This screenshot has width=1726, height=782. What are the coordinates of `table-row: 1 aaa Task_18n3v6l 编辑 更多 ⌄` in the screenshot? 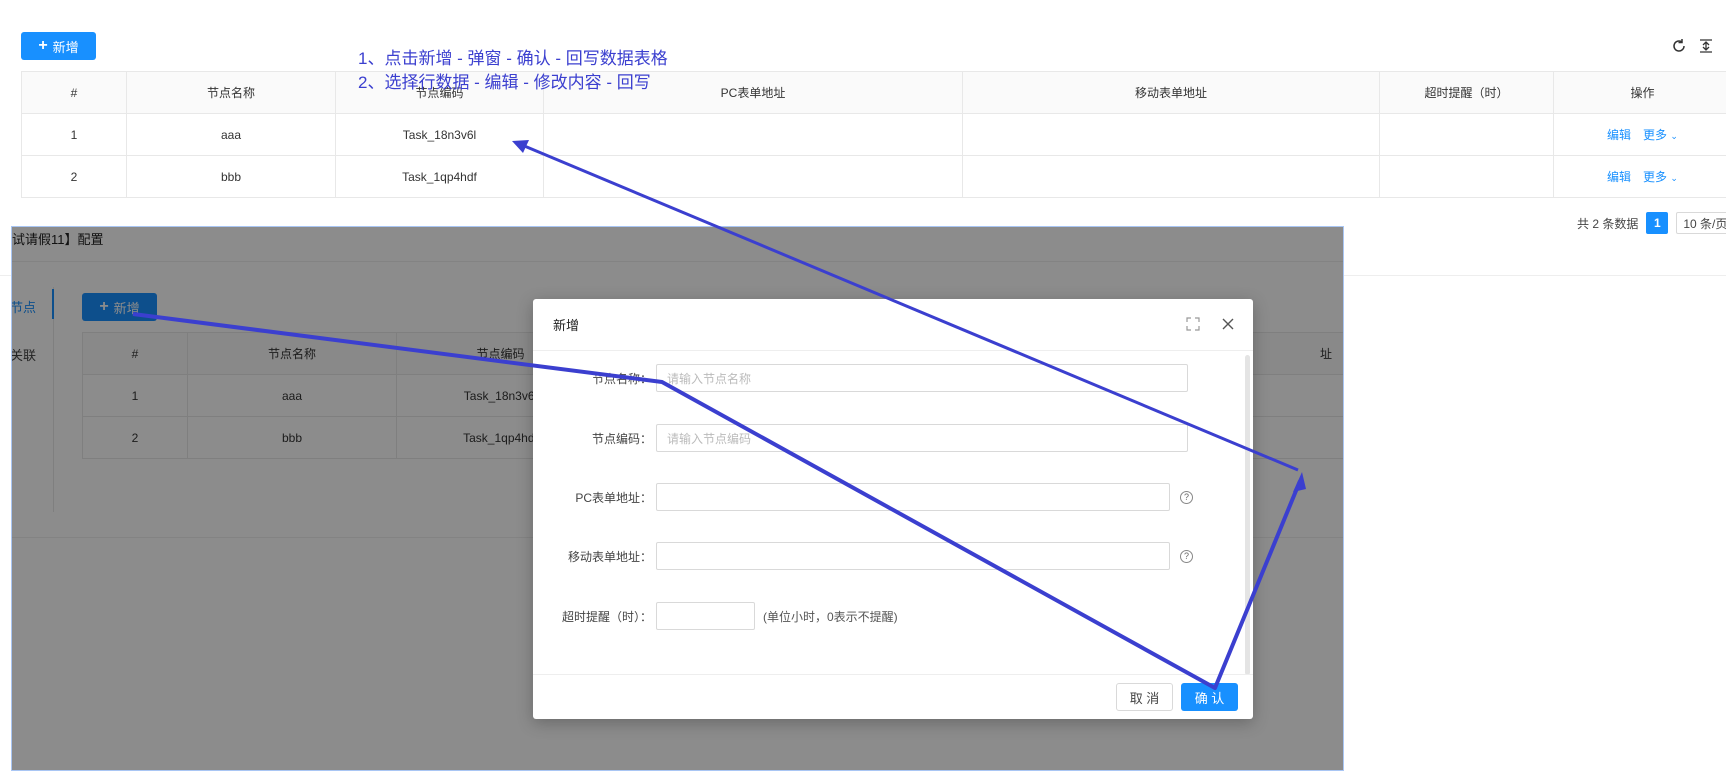 It's located at (873, 134).